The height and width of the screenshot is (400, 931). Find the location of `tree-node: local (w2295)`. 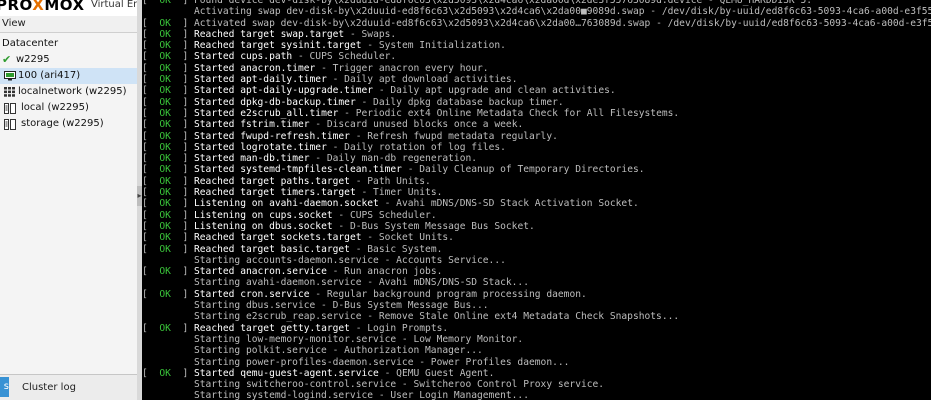

tree-node: local (w2295) is located at coordinates (70, 108).